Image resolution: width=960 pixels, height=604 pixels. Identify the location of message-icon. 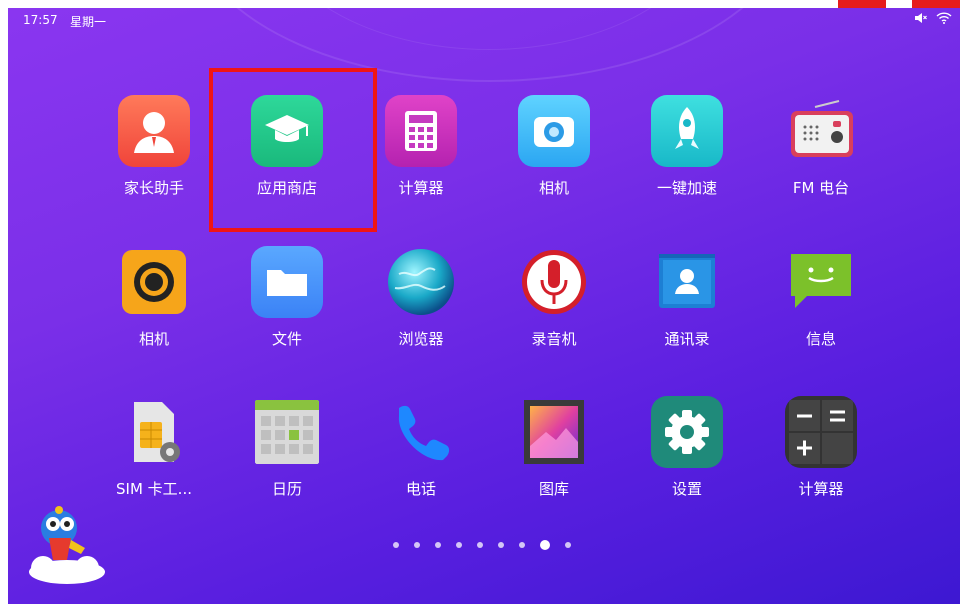
(821, 282).